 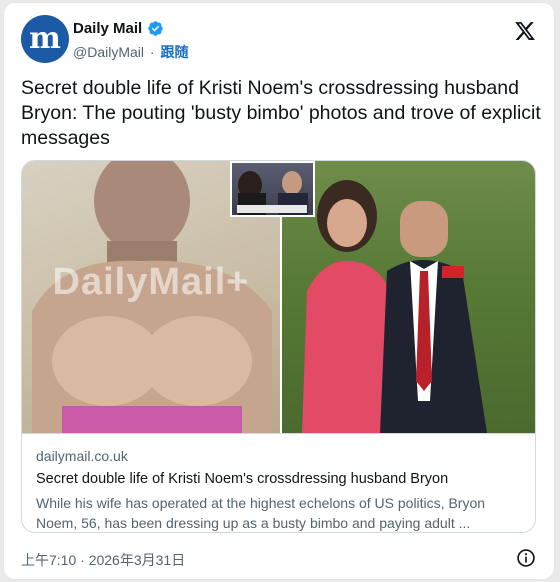 I want to click on follow-button: 跟随, so click(x=174, y=52).